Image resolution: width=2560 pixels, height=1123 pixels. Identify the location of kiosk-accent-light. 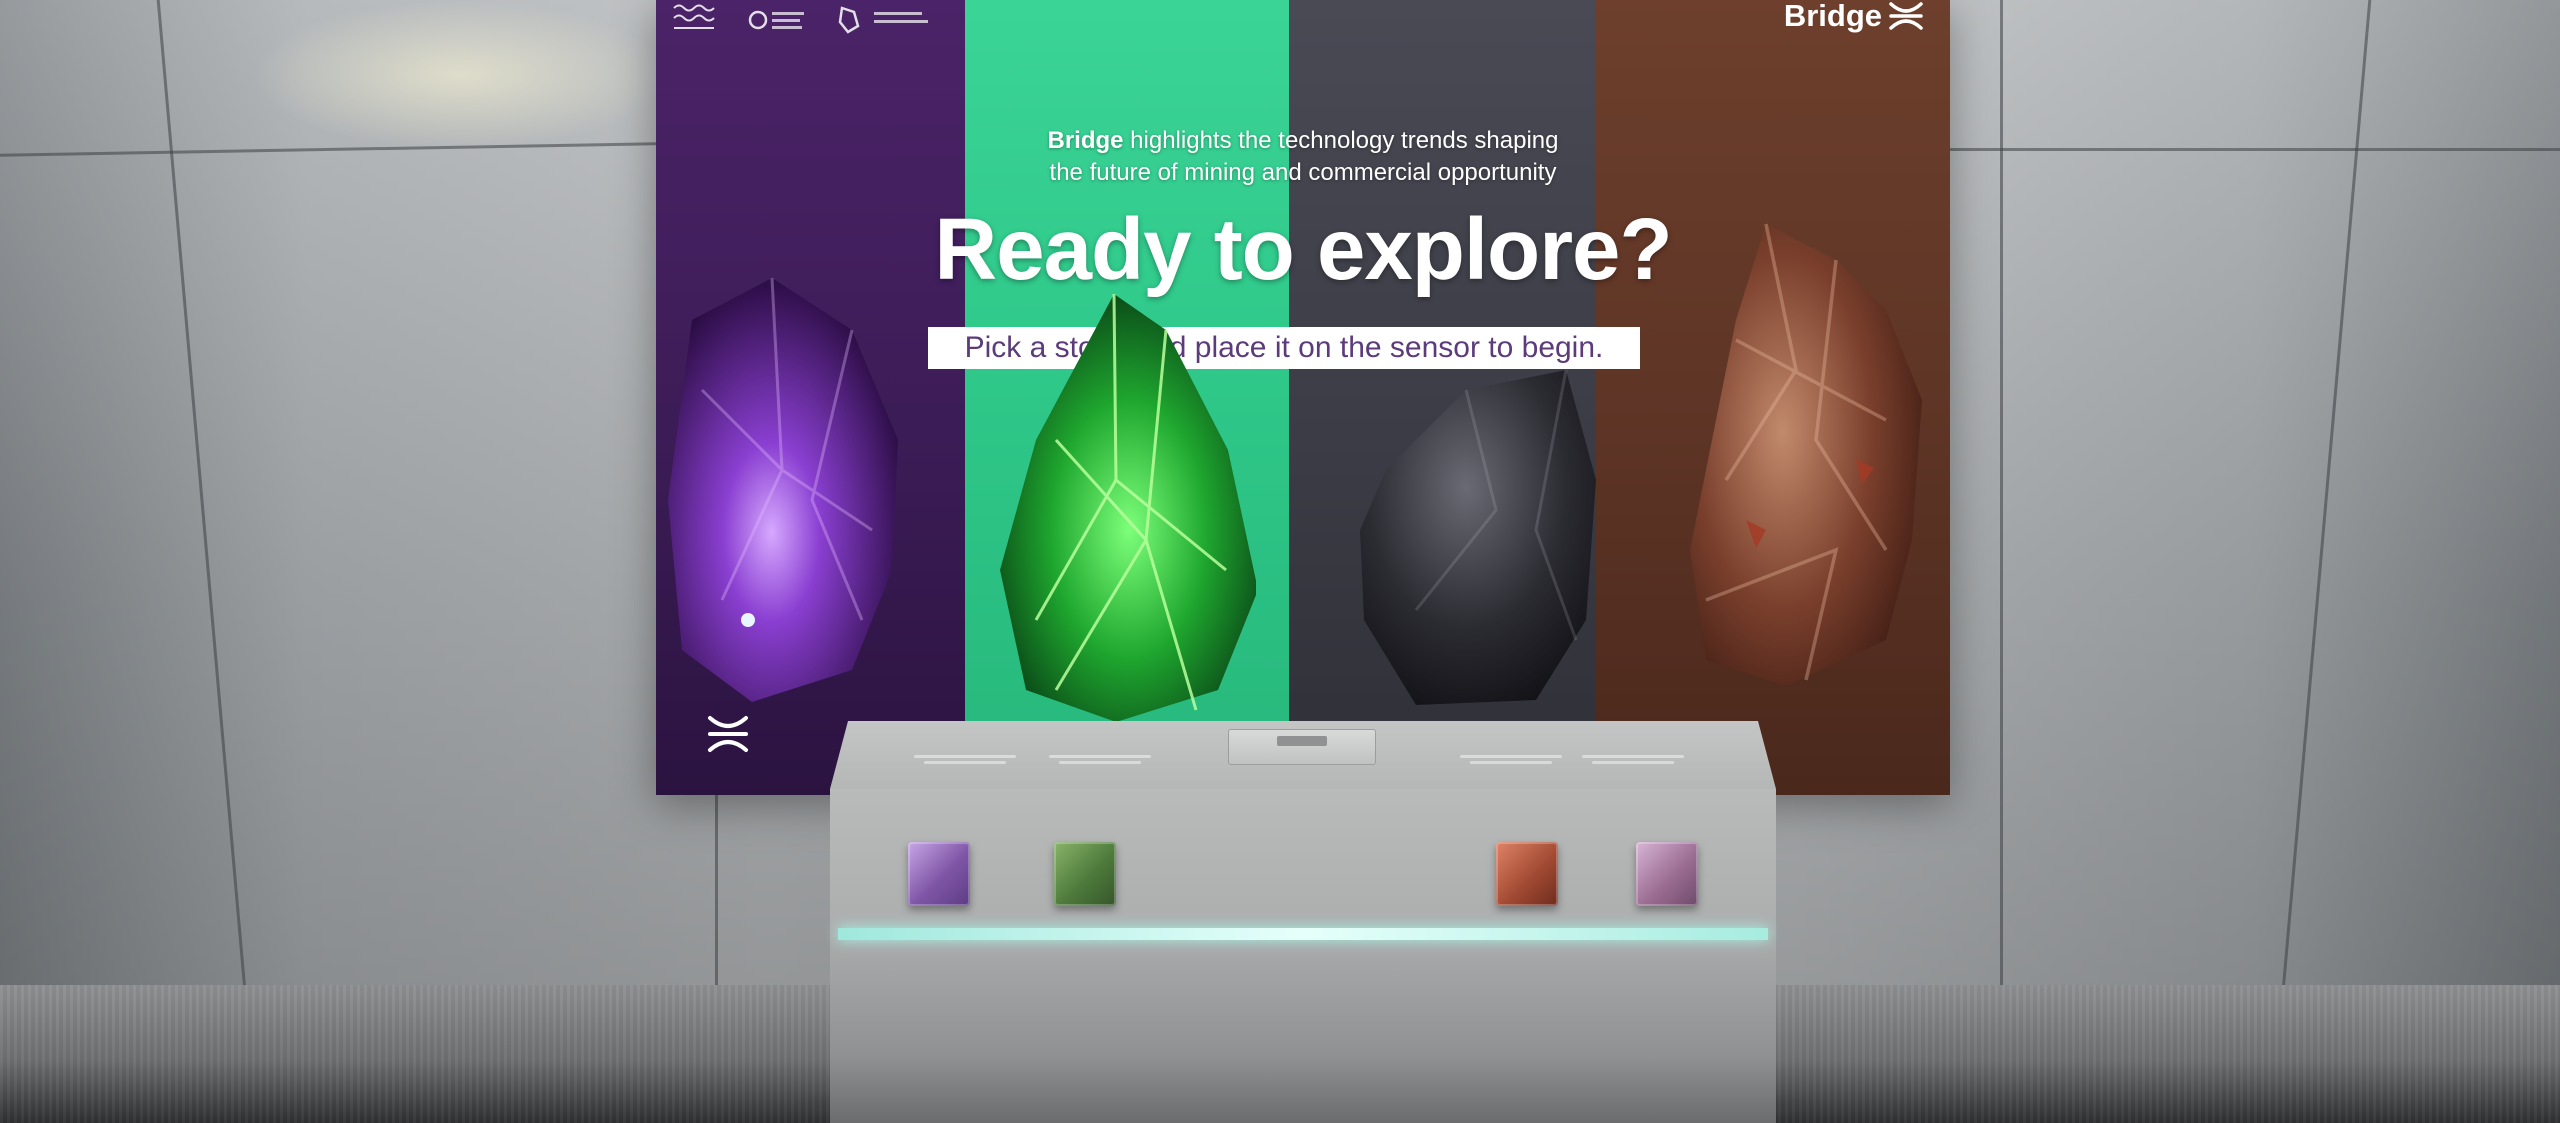
(1303, 934).